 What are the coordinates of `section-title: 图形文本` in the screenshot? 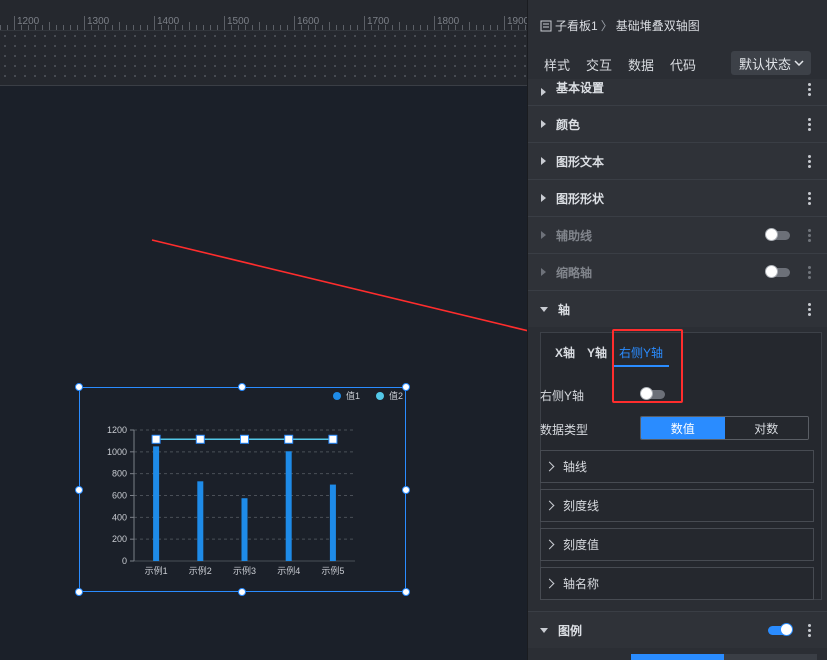 It's located at (580, 161).